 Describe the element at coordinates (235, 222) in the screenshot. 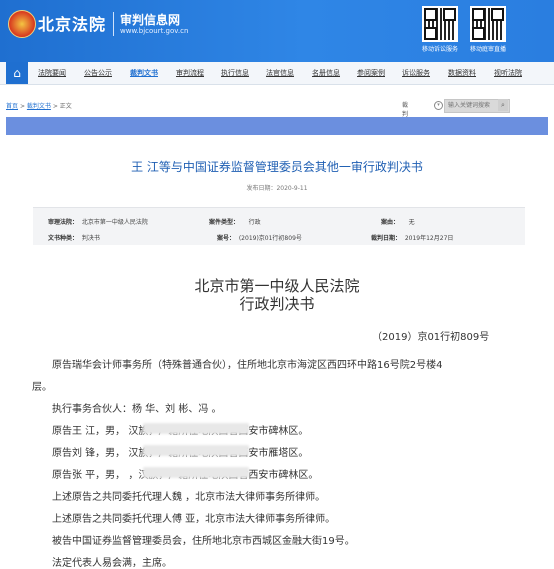

I see `meta-case-type: 案件类型： 行政` at that location.